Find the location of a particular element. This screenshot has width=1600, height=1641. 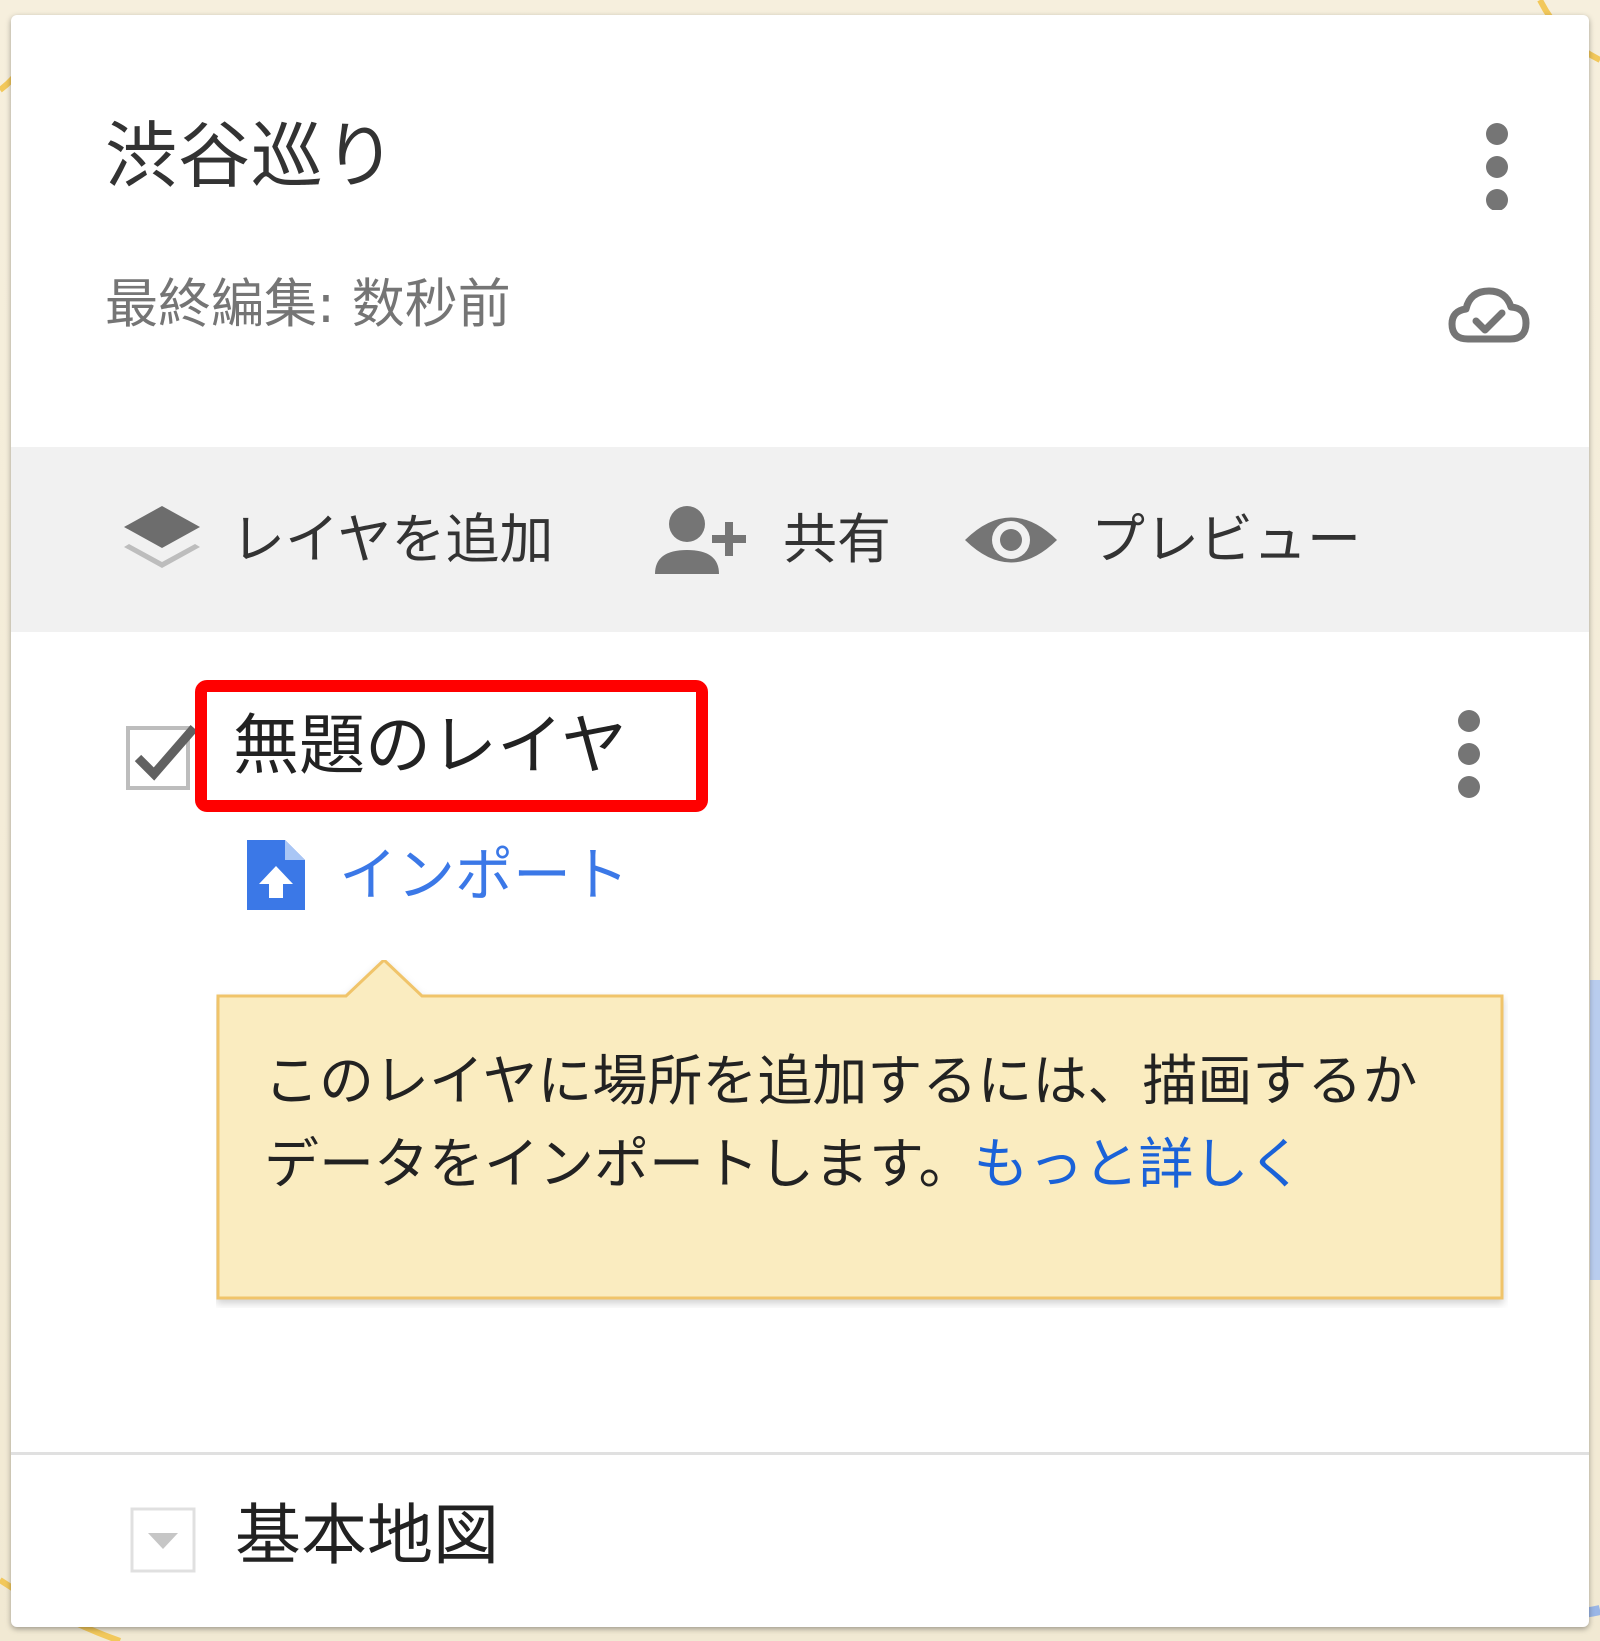

last-edited-status: 最終編集: 数秒前 is located at coordinates (308, 304).